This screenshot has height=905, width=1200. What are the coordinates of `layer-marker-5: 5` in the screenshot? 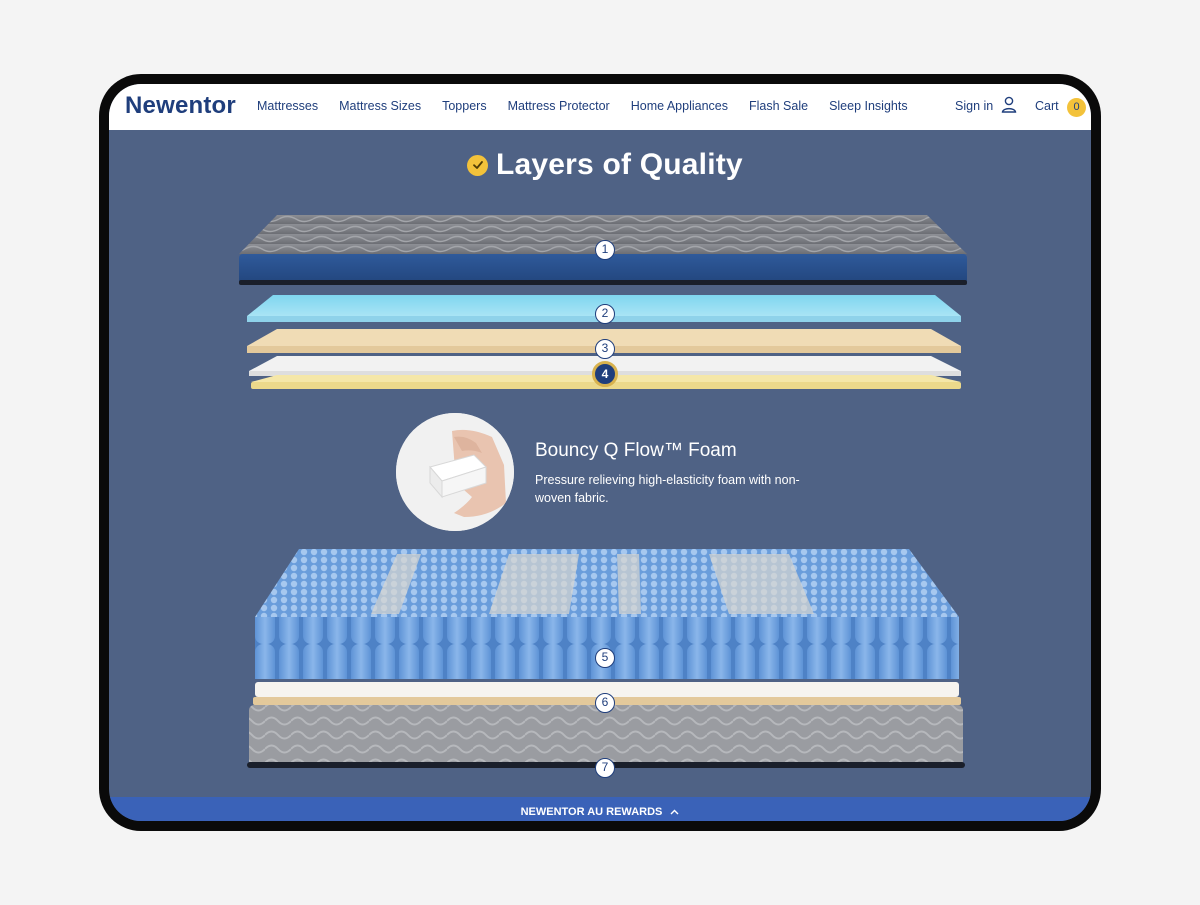 It's located at (605, 658).